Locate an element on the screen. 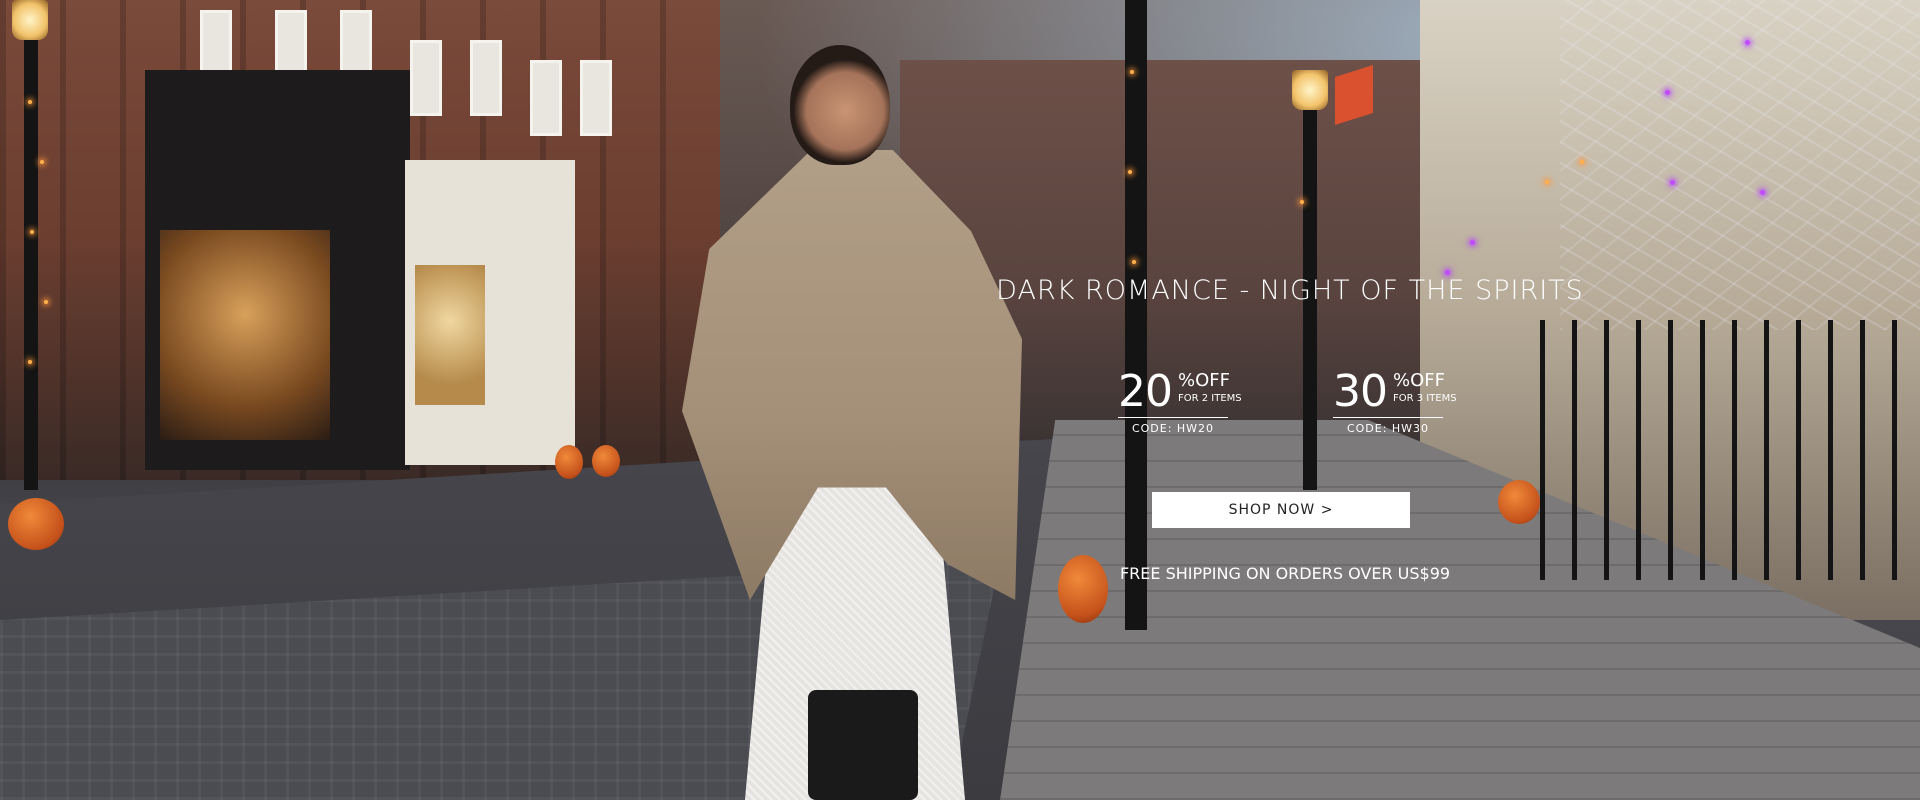  lamp-right is located at coordinates (1310, 90).